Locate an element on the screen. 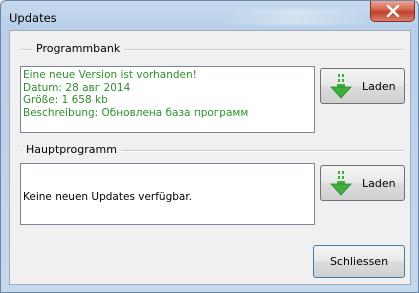 The height and width of the screenshot is (293, 419). hauptprogramm-group-label: Hauptprogramm is located at coordinates (71, 149).